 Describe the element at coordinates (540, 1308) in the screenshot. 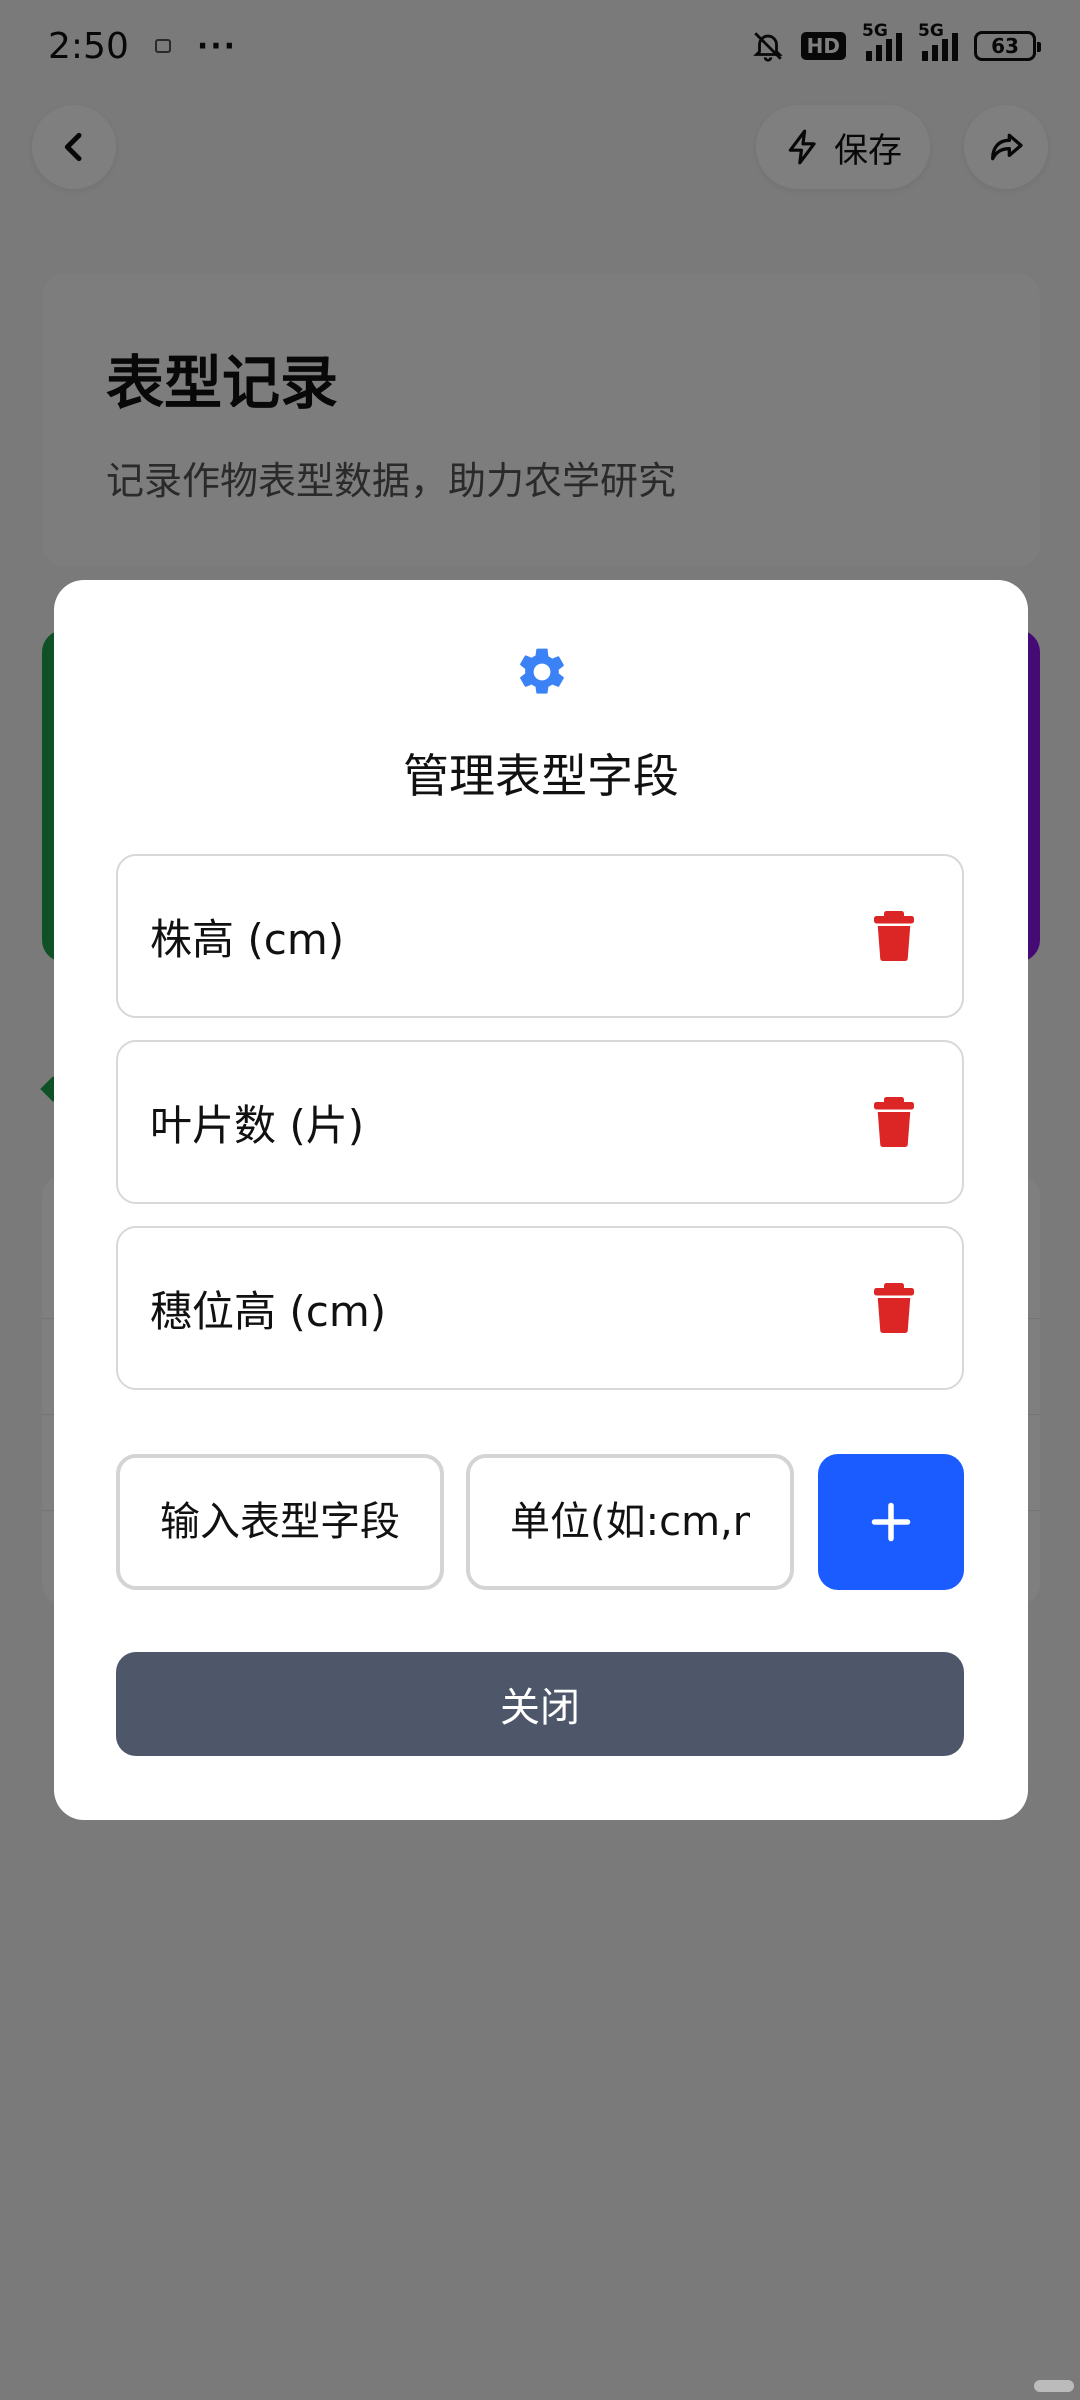

I see `field-item: 穗位高 (cm)` at that location.